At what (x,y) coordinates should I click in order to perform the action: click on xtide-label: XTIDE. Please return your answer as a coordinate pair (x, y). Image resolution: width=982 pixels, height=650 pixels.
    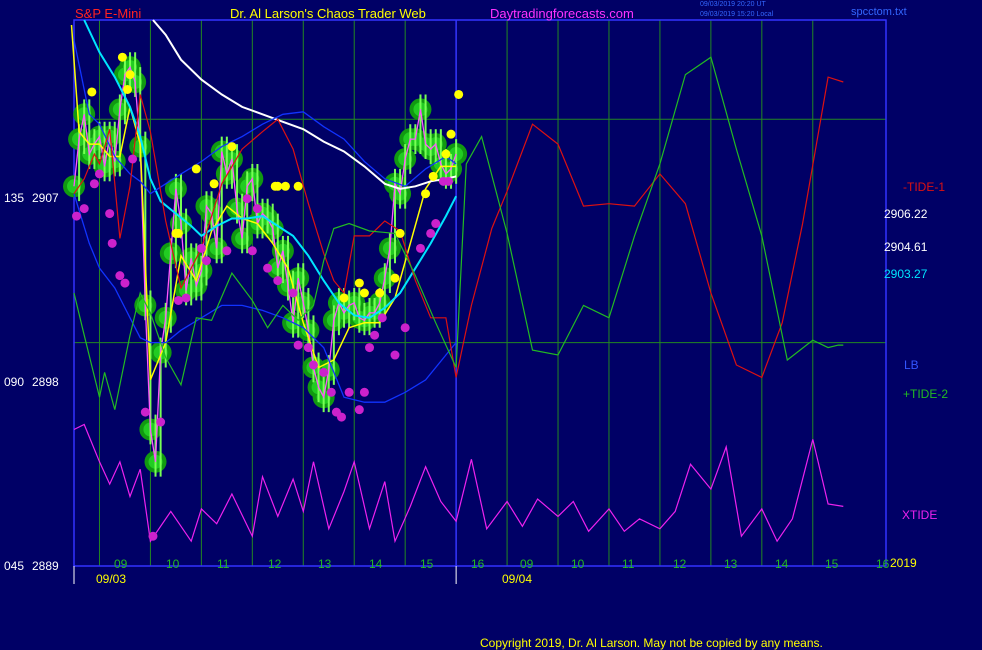
    Looking at the image, I should click on (920, 515).